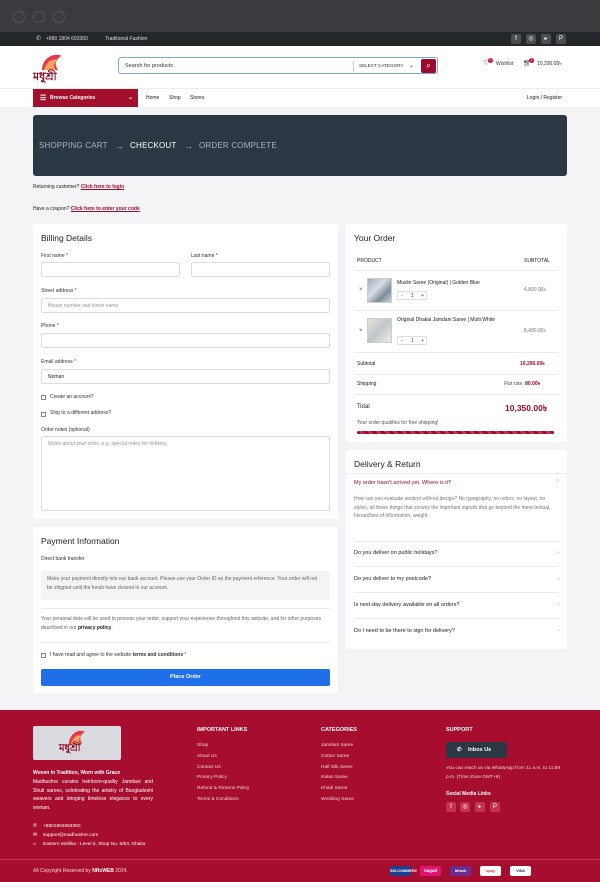 The image size is (600, 882). What do you see at coordinates (428, 66) in the screenshot?
I see `search-button: ⌕` at bounding box center [428, 66].